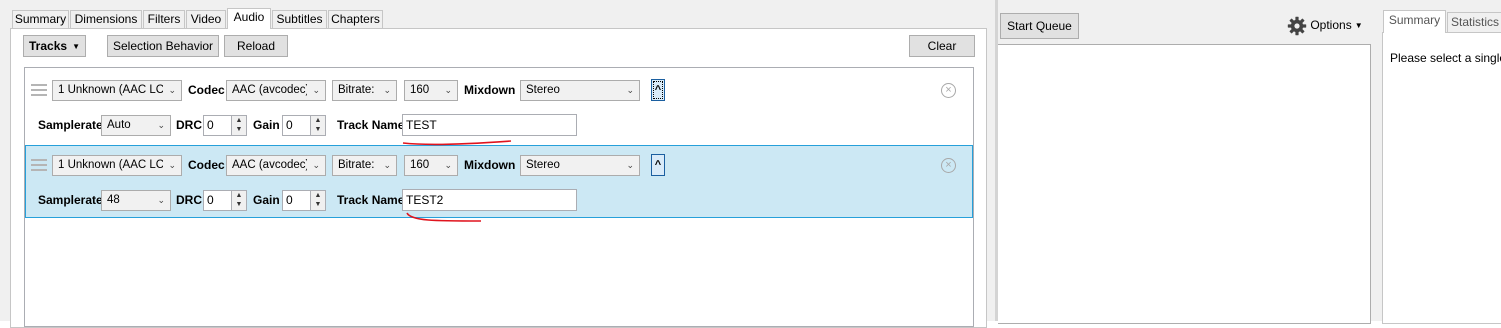 The width and height of the screenshot is (1501, 328). What do you see at coordinates (163, 46) in the screenshot?
I see `selection-behavior-button: Selection Behavior` at bounding box center [163, 46].